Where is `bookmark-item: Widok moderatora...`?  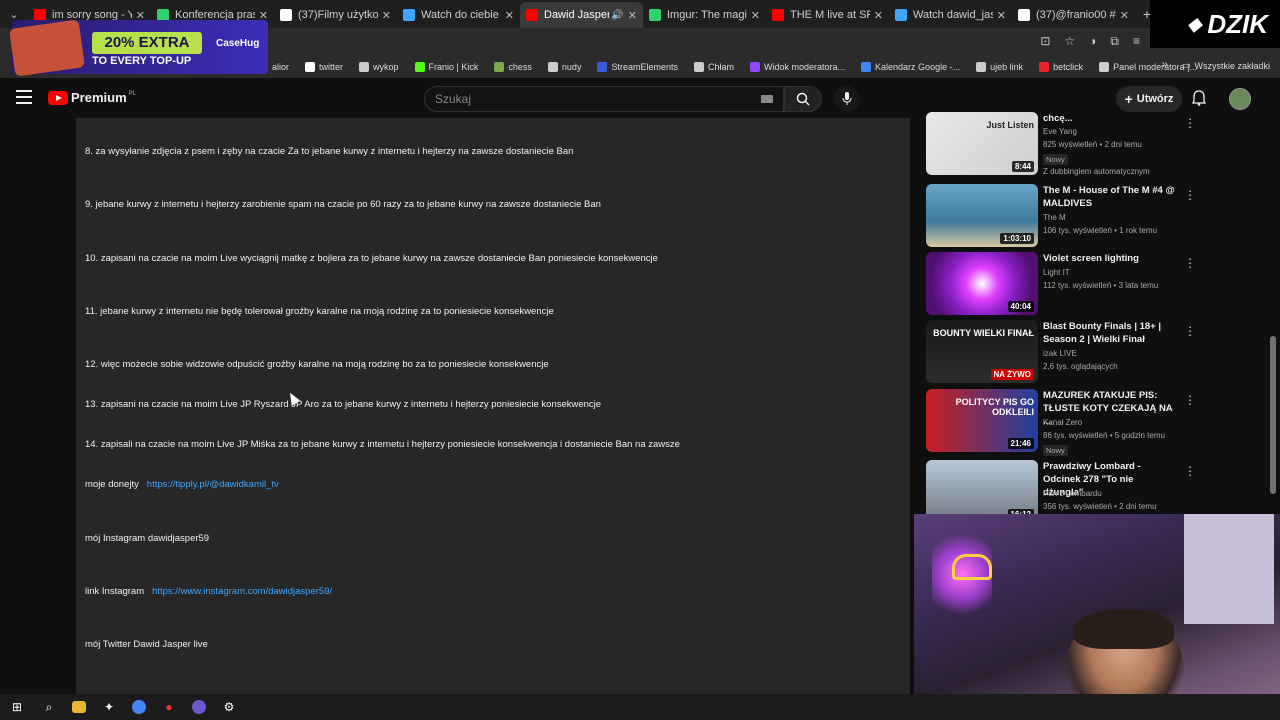 bookmark-item: Widok moderatora... is located at coordinates (797, 67).